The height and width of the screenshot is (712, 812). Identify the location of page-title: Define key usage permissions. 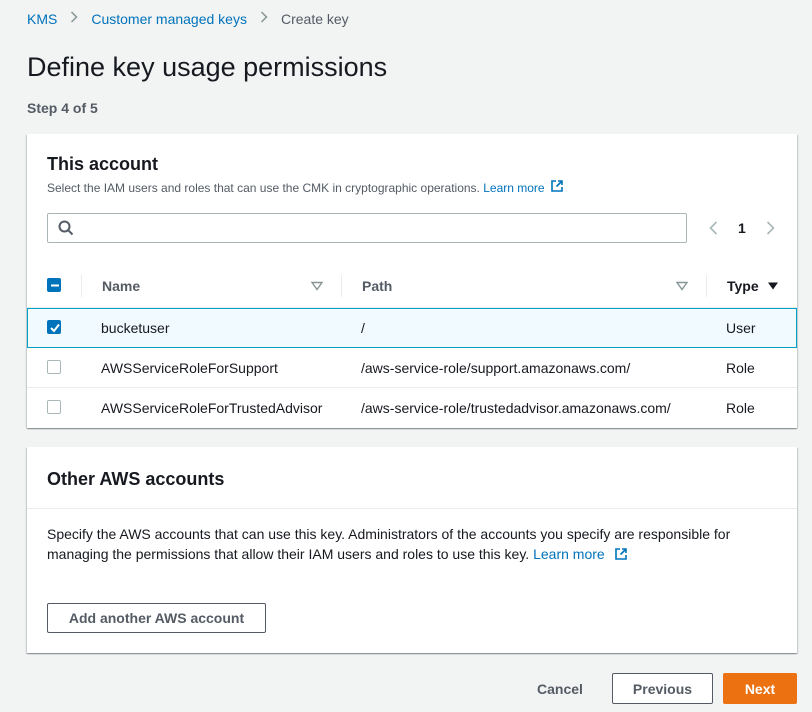
(207, 67).